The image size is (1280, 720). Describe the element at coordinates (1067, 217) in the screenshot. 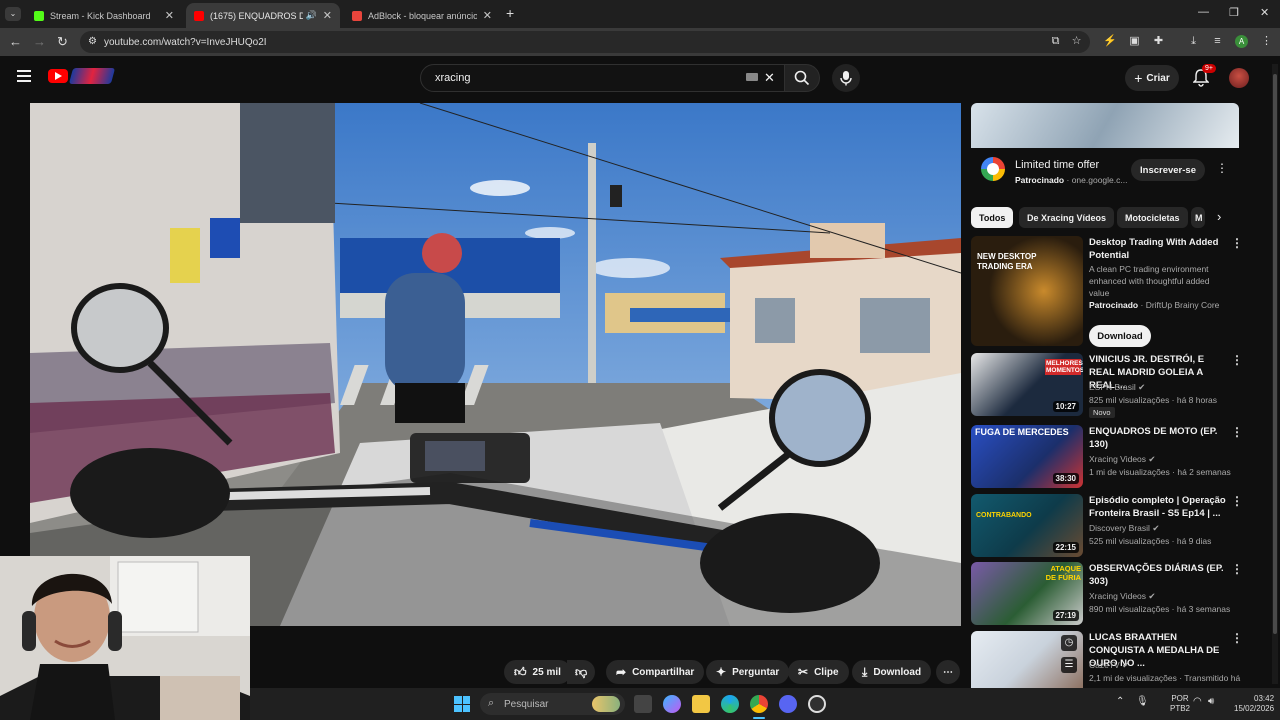

I see `chip-from-xracing: De Xracing Vídeos` at that location.